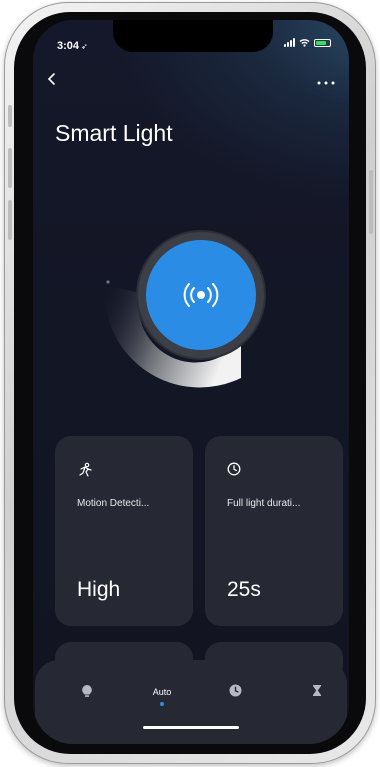 Image resolution: width=380 pixels, height=767 pixels. Describe the element at coordinates (317, 699) in the screenshot. I see `tab-timer` at that location.